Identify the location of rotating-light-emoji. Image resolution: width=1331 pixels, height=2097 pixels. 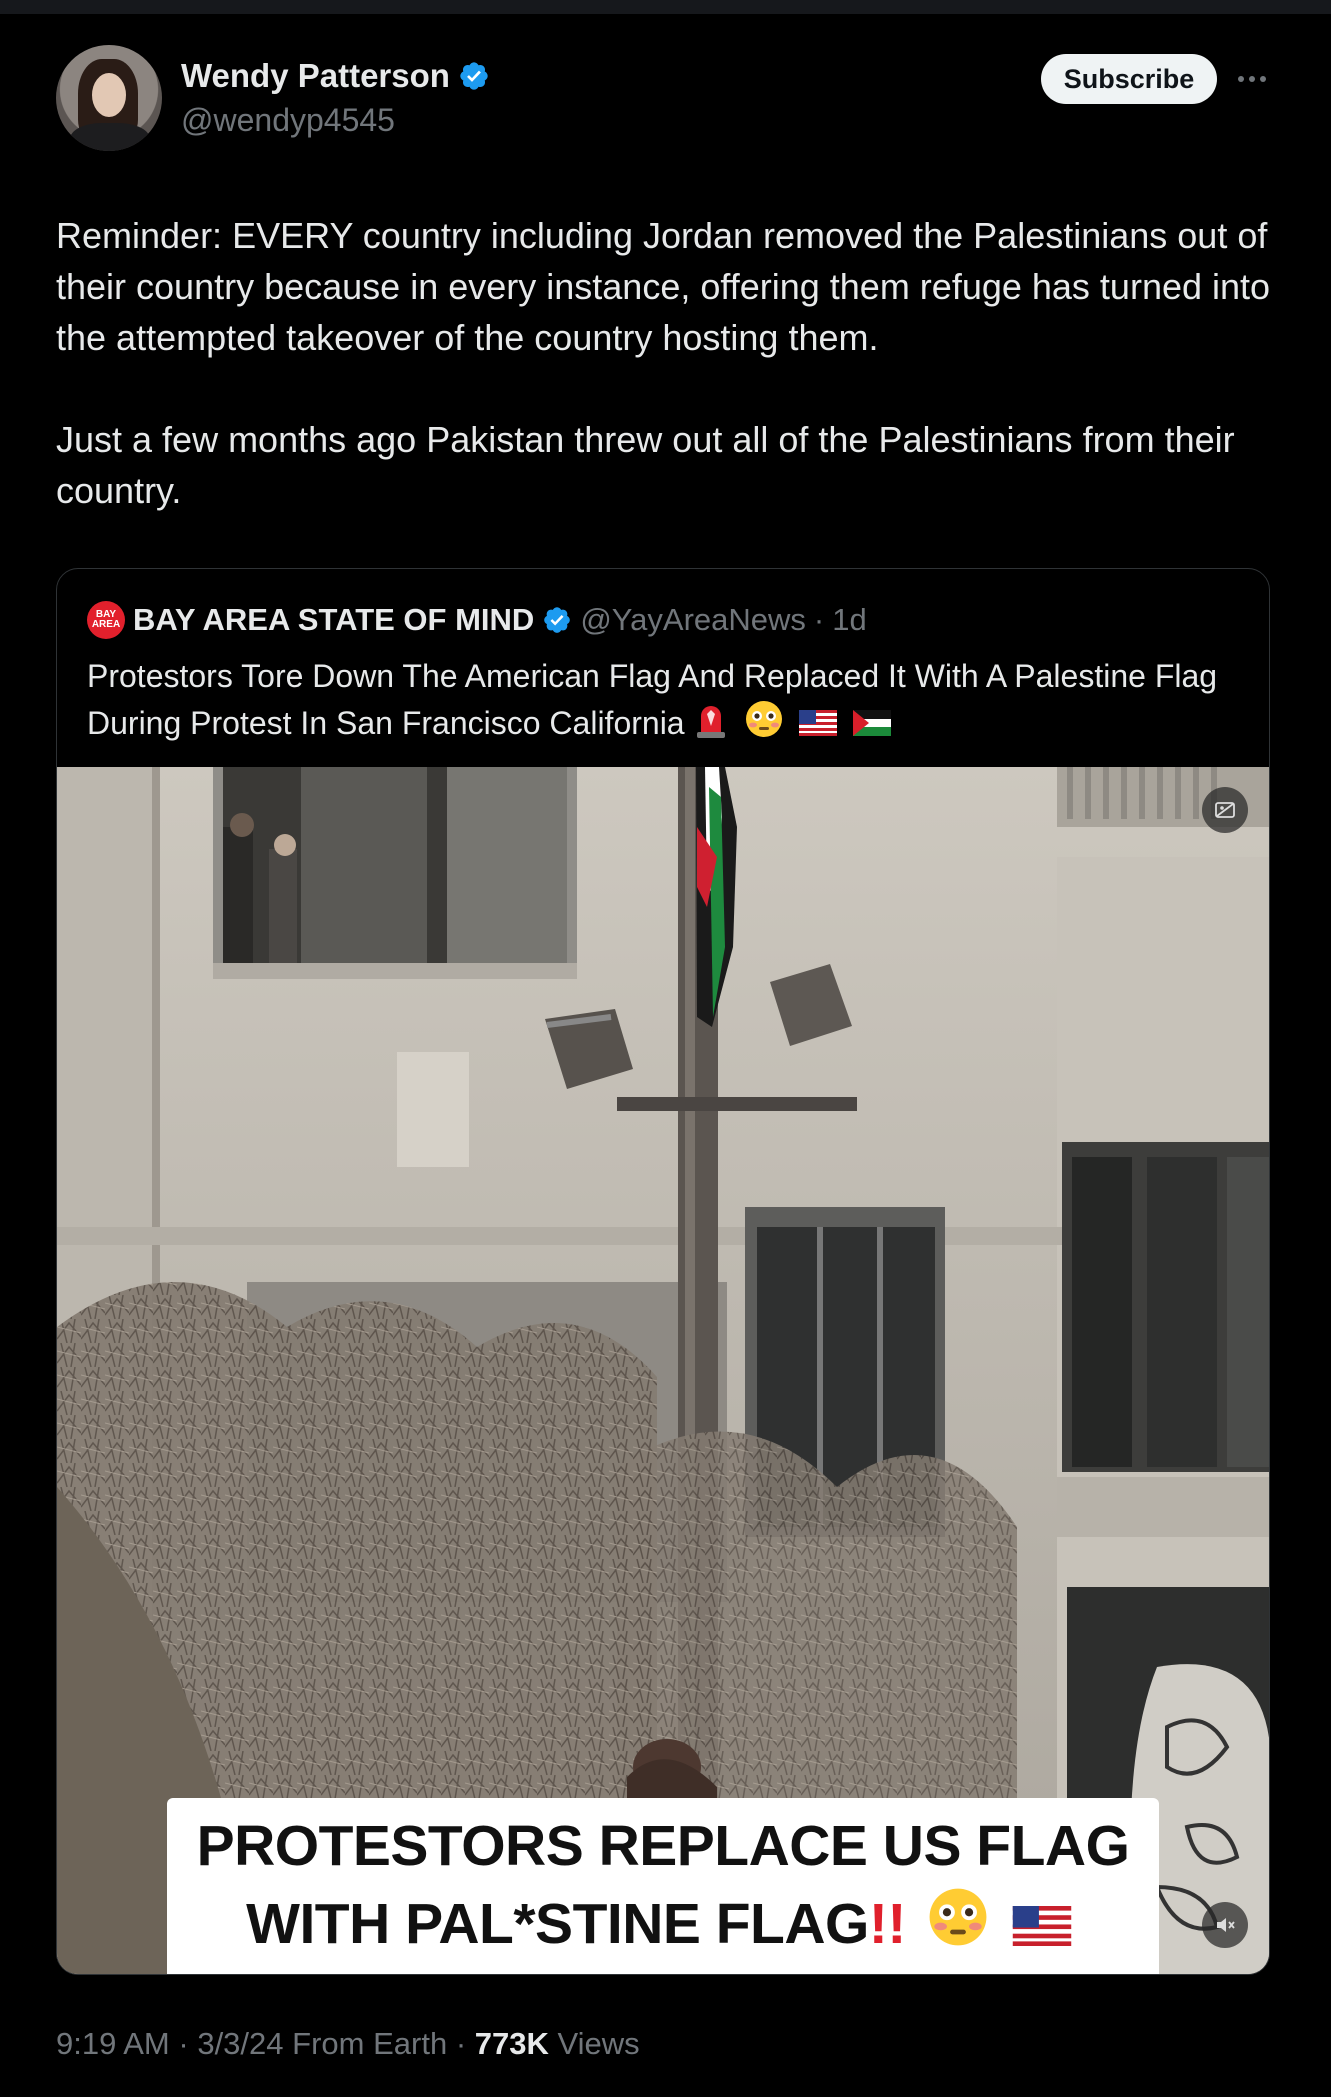
(711, 725).